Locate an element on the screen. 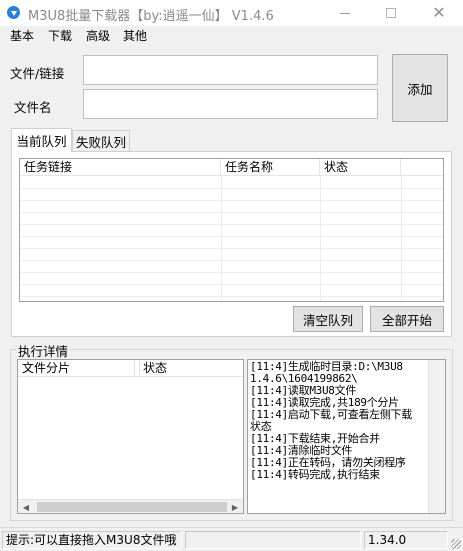  status-value: 1.34.0 is located at coordinates (406, 540).